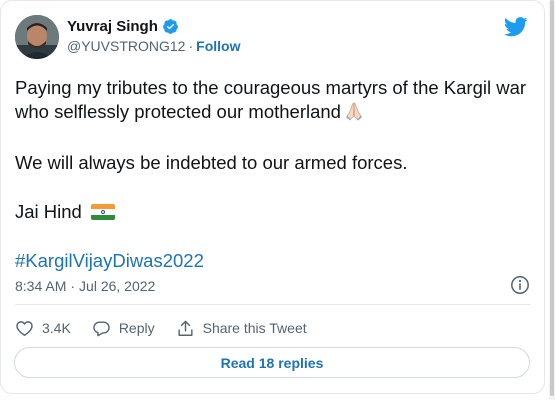 This screenshot has width=555, height=400. Describe the element at coordinates (136, 328) in the screenshot. I see `reply-label: Reply` at that location.